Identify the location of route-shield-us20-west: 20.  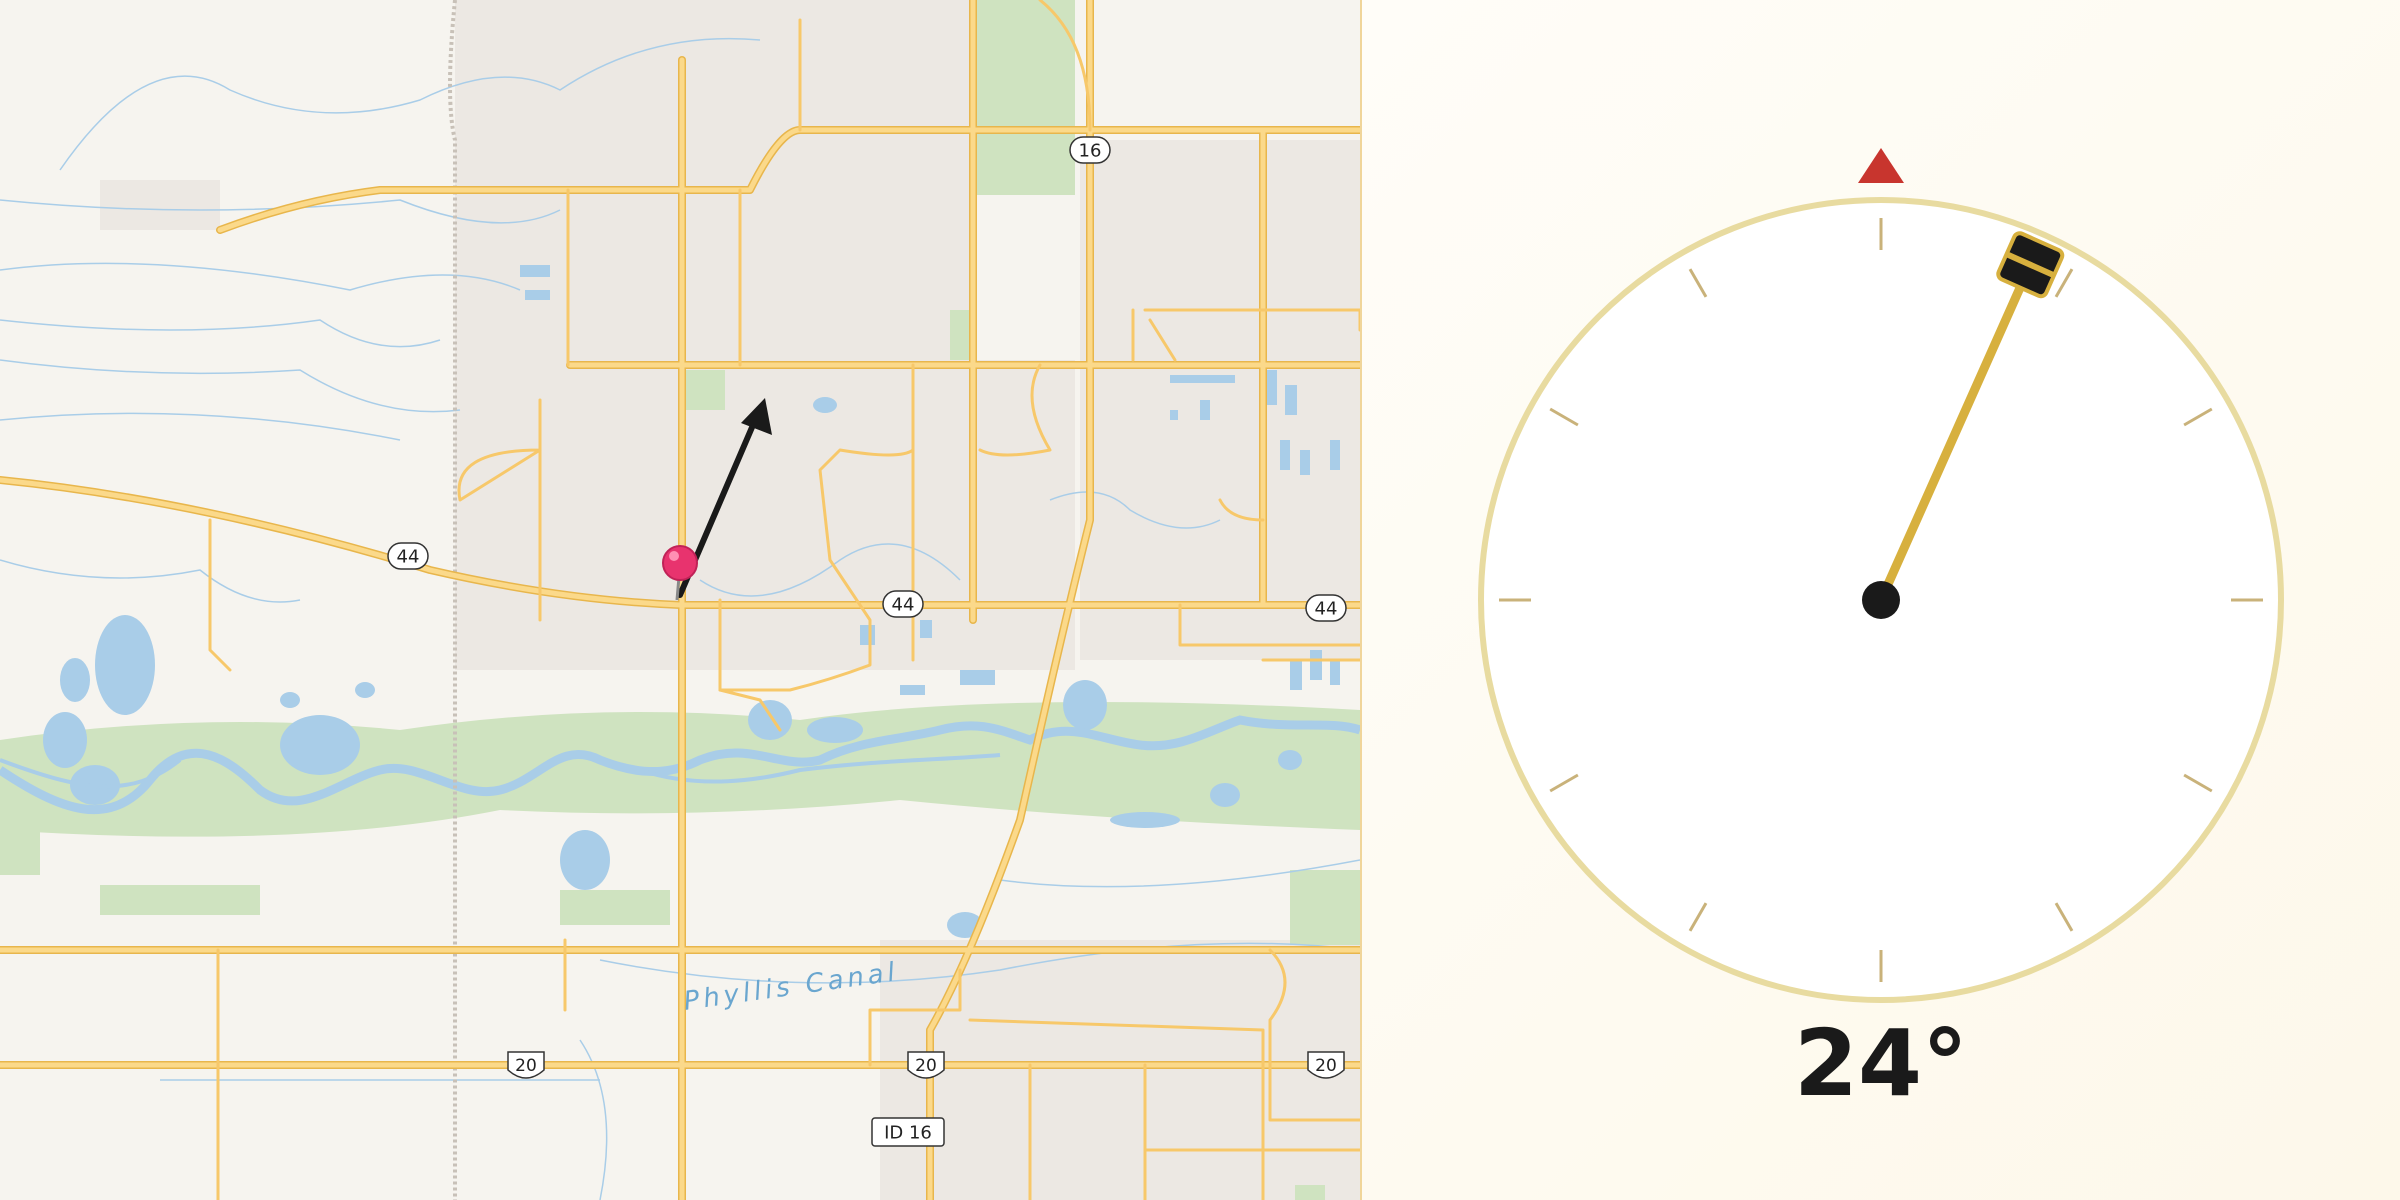
(526, 1065).